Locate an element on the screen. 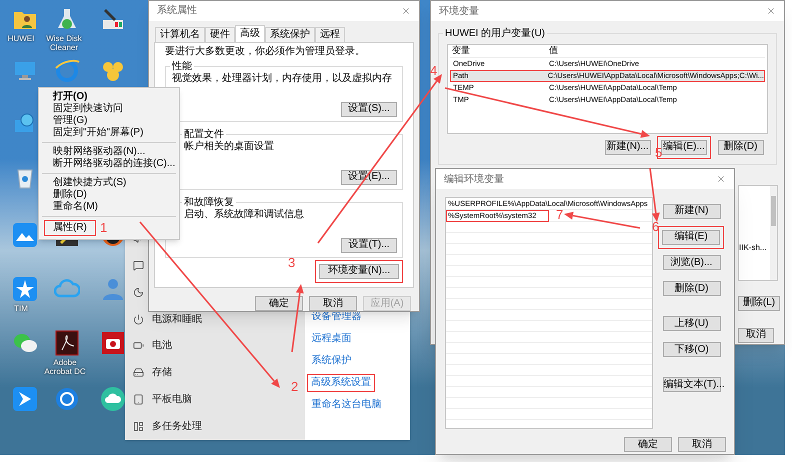 This screenshot has height=462, width=792. group-description: 视觉效果，处理器计划，内存使用，以及虚拟内存 is located at coordinates (282, 78).